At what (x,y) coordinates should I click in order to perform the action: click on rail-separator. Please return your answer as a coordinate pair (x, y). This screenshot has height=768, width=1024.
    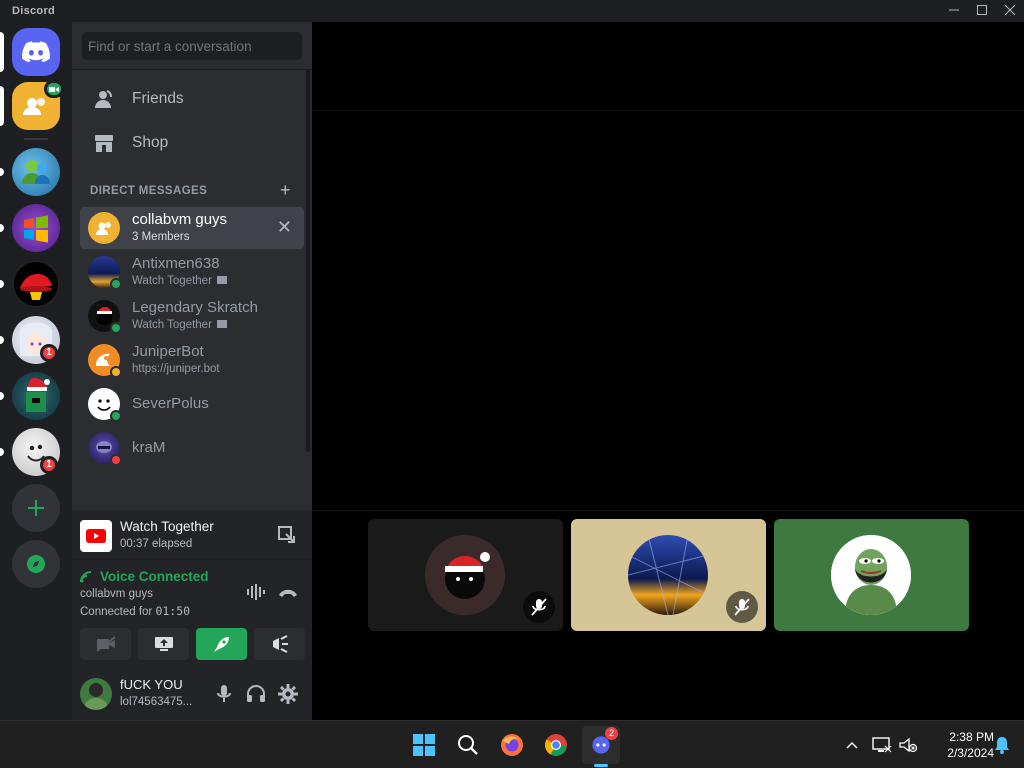
    Looking at the image, I should click on (36, 139).